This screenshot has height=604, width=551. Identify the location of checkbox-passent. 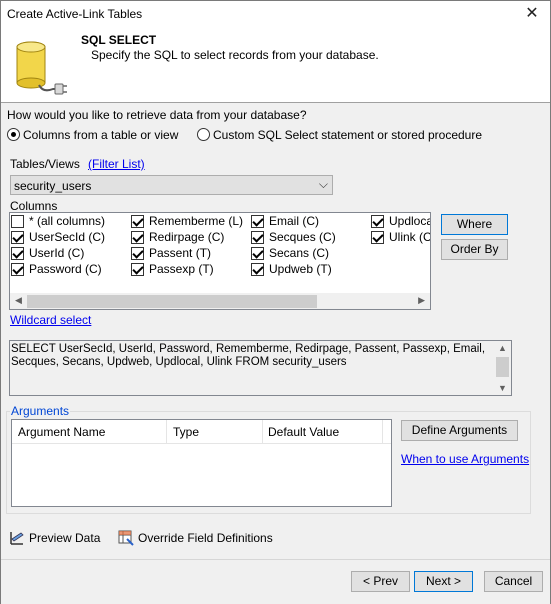
(137, 253).